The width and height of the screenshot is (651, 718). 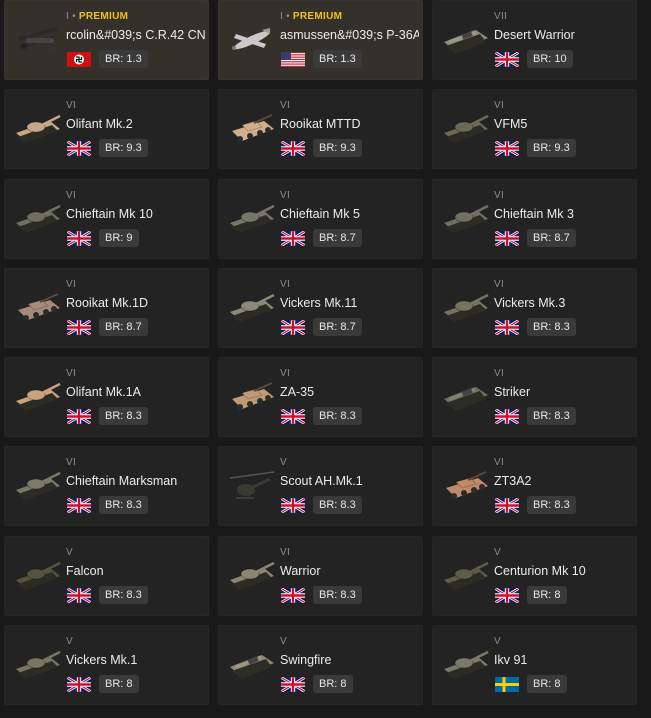 What do you see at coordinates (311, 16) in the screenshot?
I see `vehicle-rank: I • PREMIUM` at bounding box center [311, 16].